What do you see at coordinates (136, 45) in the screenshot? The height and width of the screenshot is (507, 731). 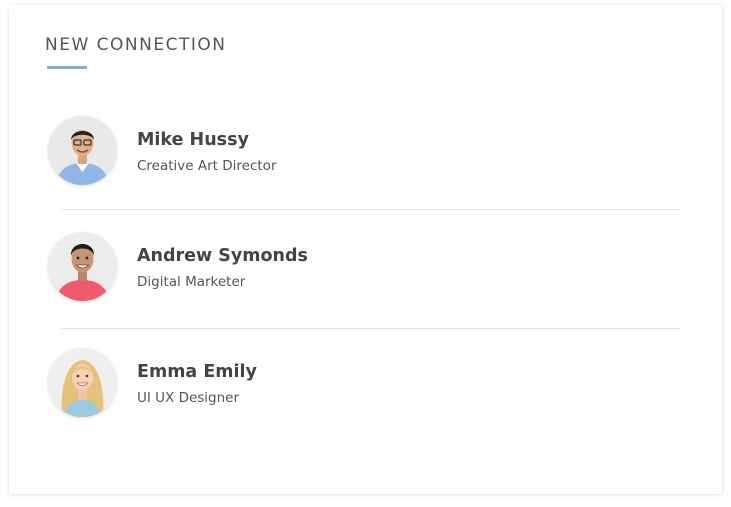 I see `card-title: NEW CONNECTION` at bounding box center [136, 45].